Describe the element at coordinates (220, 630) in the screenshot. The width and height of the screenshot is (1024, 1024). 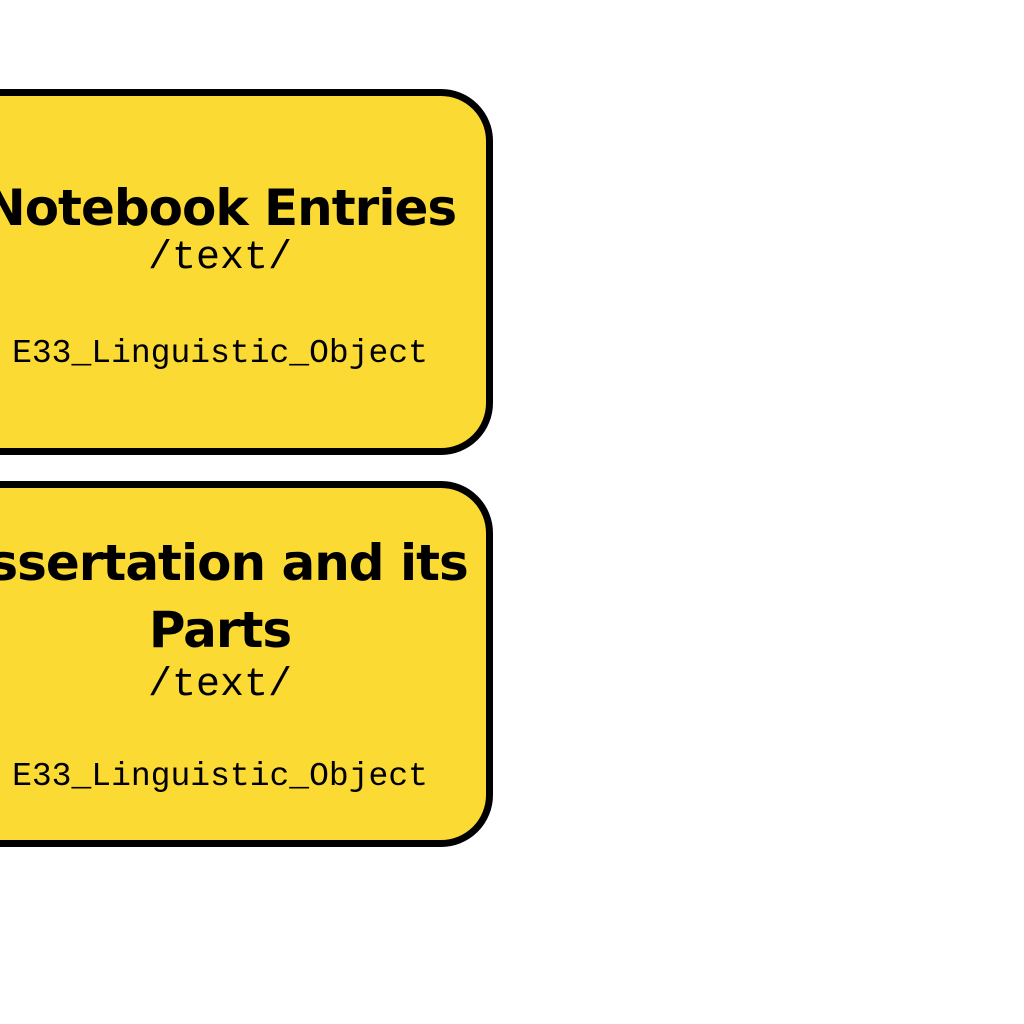
I see `node-title-line-2: Parts` at that location.